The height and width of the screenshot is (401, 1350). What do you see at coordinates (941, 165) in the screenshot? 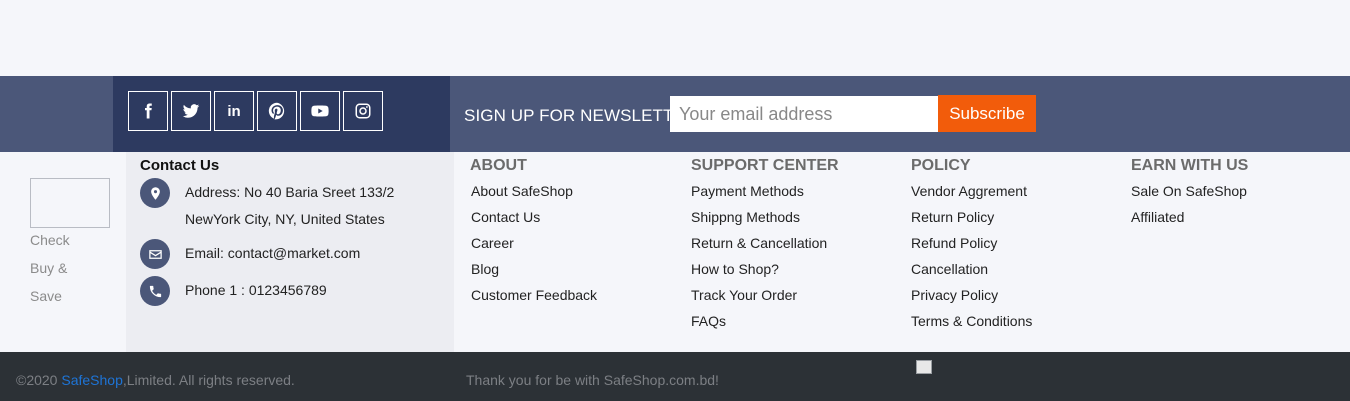
I see `policy-column-title: POLICY` at bounding box center [941, 165].